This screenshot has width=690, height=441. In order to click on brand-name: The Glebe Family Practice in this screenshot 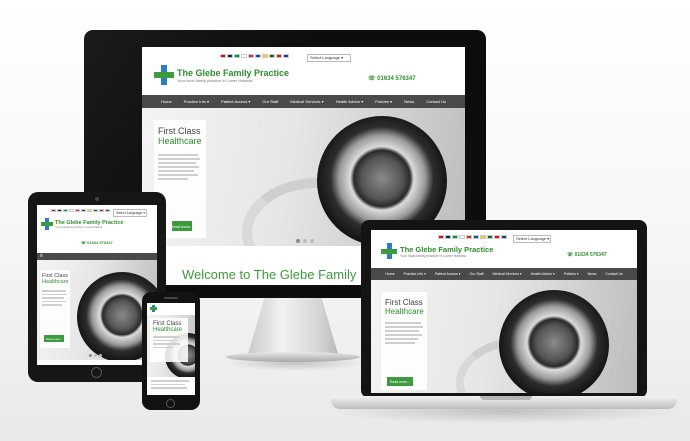, I will do `click(447, 249)`.